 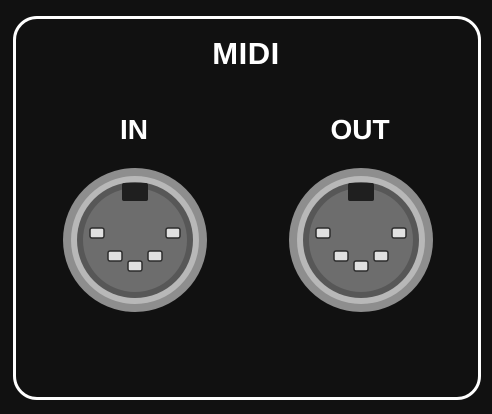 What do you see at coordinates (360, 129) in the screenshot?
I see `midi-out-label: OUT` at bounding box center [360, 129].